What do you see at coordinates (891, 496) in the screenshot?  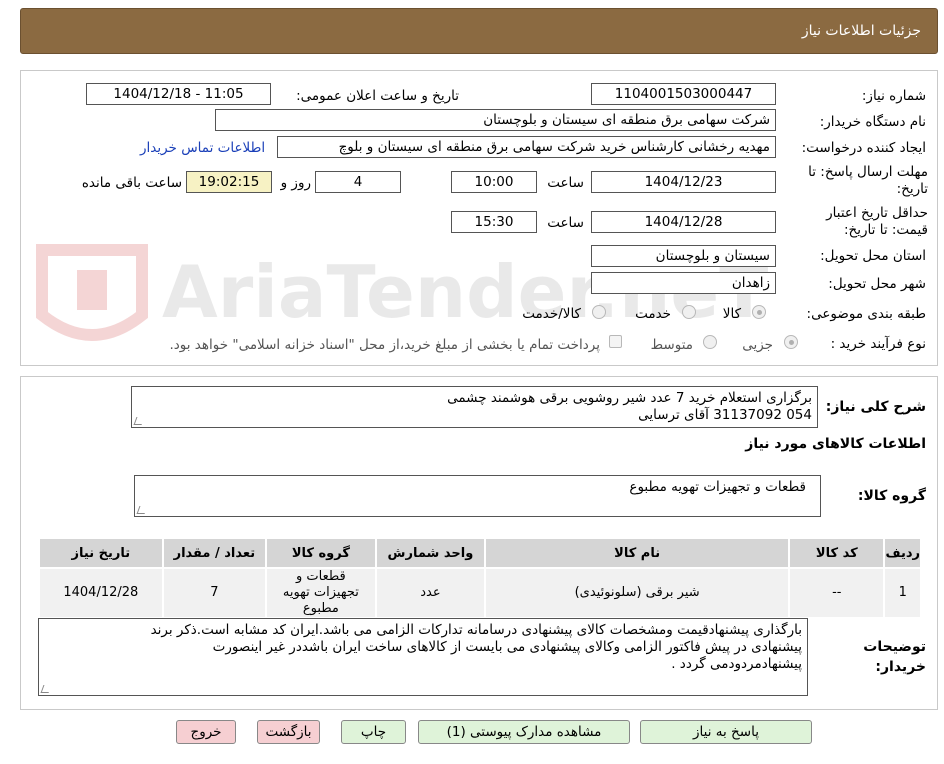 I see `goods-group-label: گروه کالا:` at bounding box center [891, 496].